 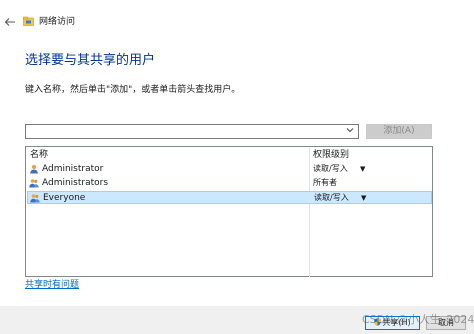 What do you see at coordinates (133, 90) in the screenshot?
I see `instruction-text: 键入名称，然后单击"添加"，或者单击箭头查找用户。` at bounding box center [133, 90].